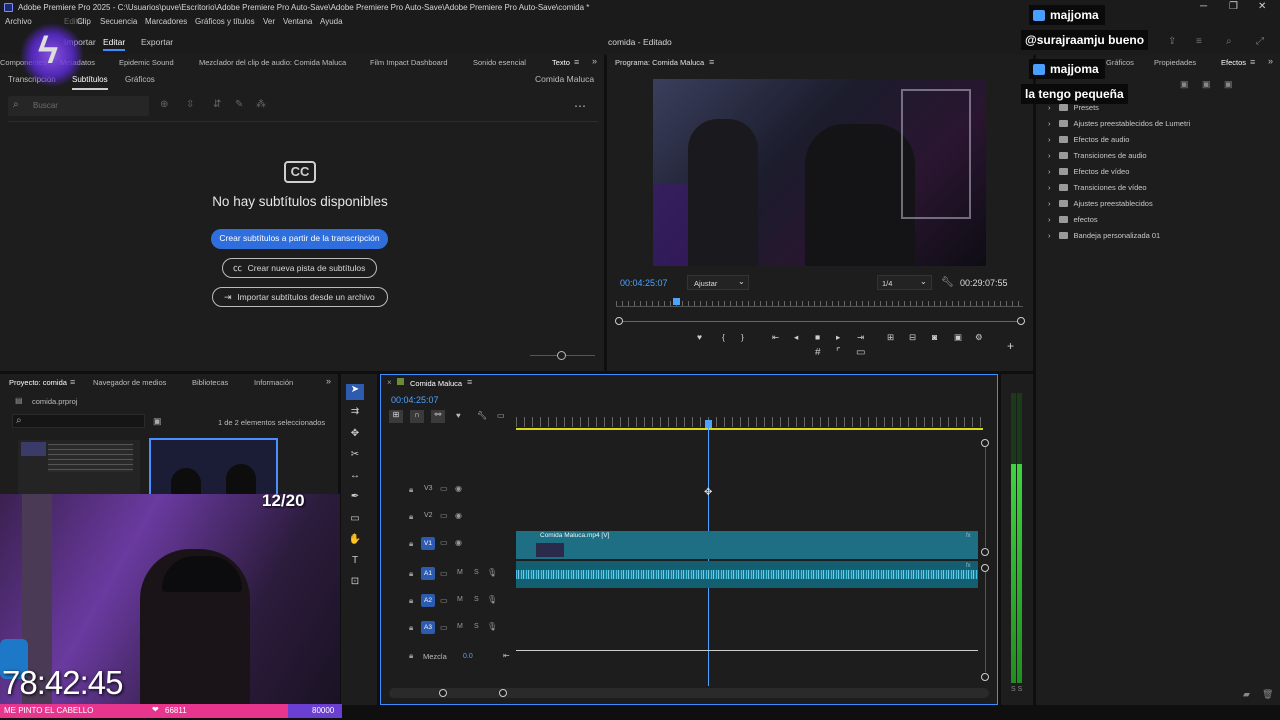 The image size is (1280, 720). What do you see at coordinates (718, 282) in the screenshot?
I see `fit-dropdown: Ajustar ⌄` at bounding box center [718, 282].